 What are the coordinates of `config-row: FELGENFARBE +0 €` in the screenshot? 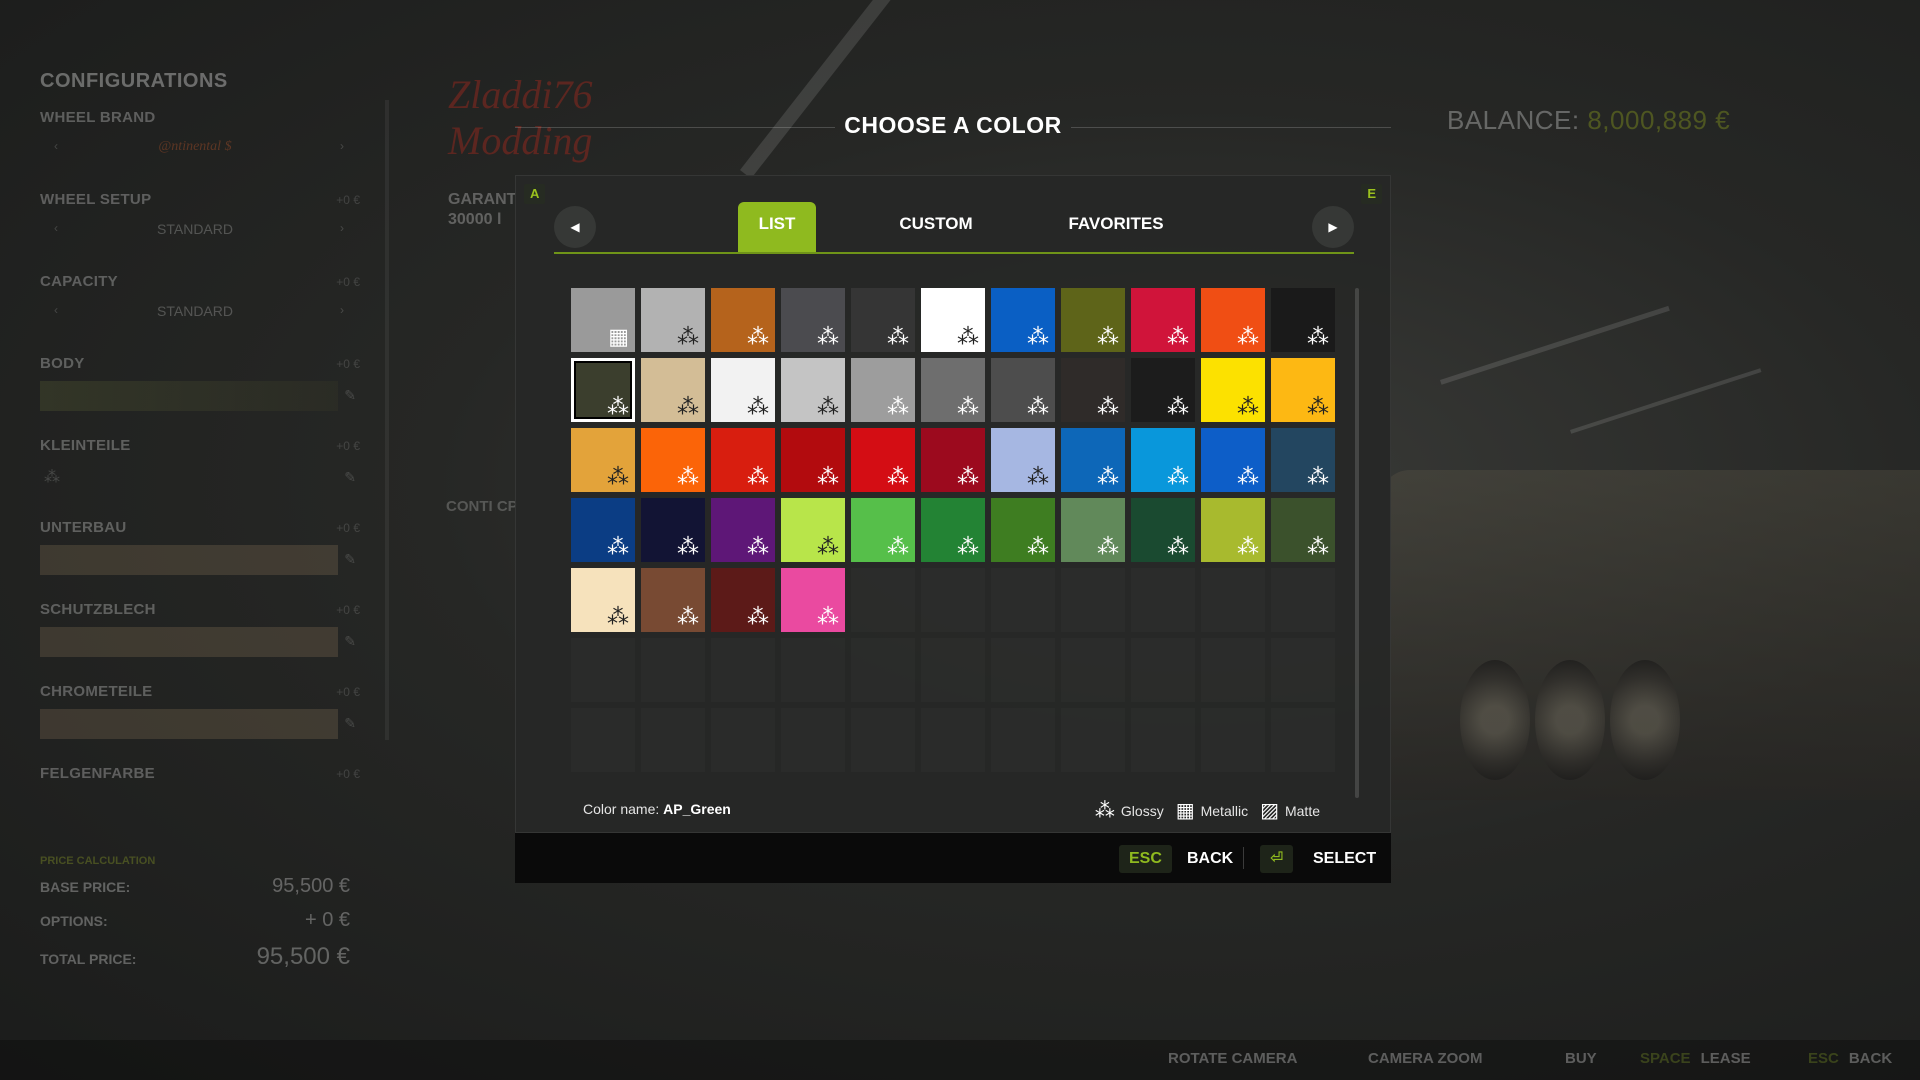 It's located at (210, 806).